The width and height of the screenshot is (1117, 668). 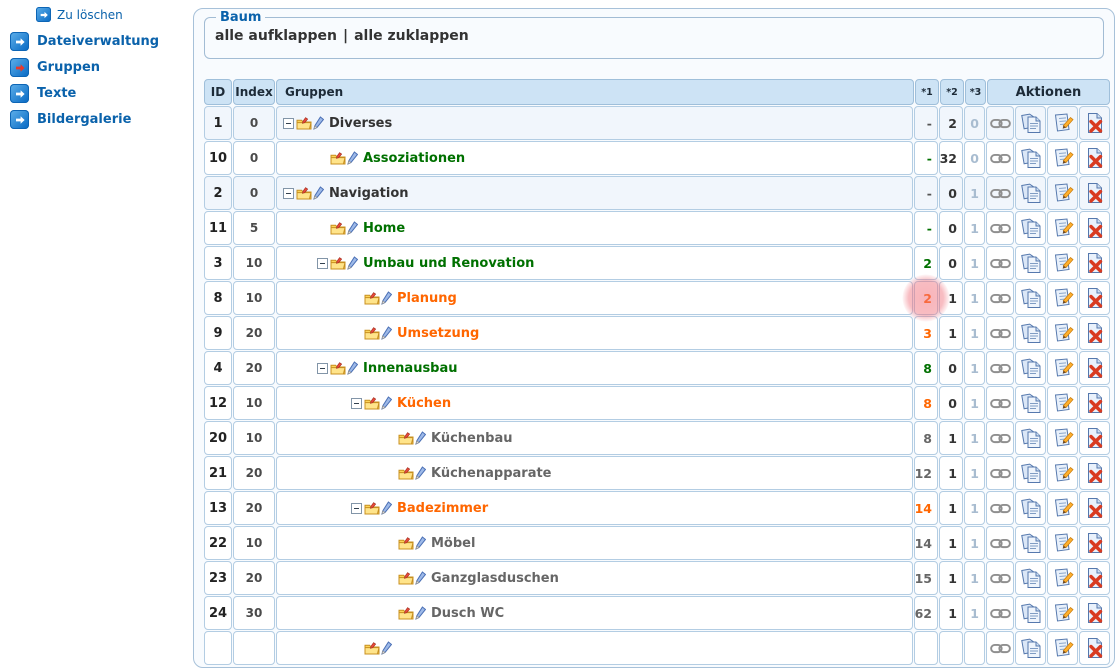 What do you see at coordinates (471, 438) in the screenshot?
I see `group-label: Küchenbau` at bounding box center [471, 438].